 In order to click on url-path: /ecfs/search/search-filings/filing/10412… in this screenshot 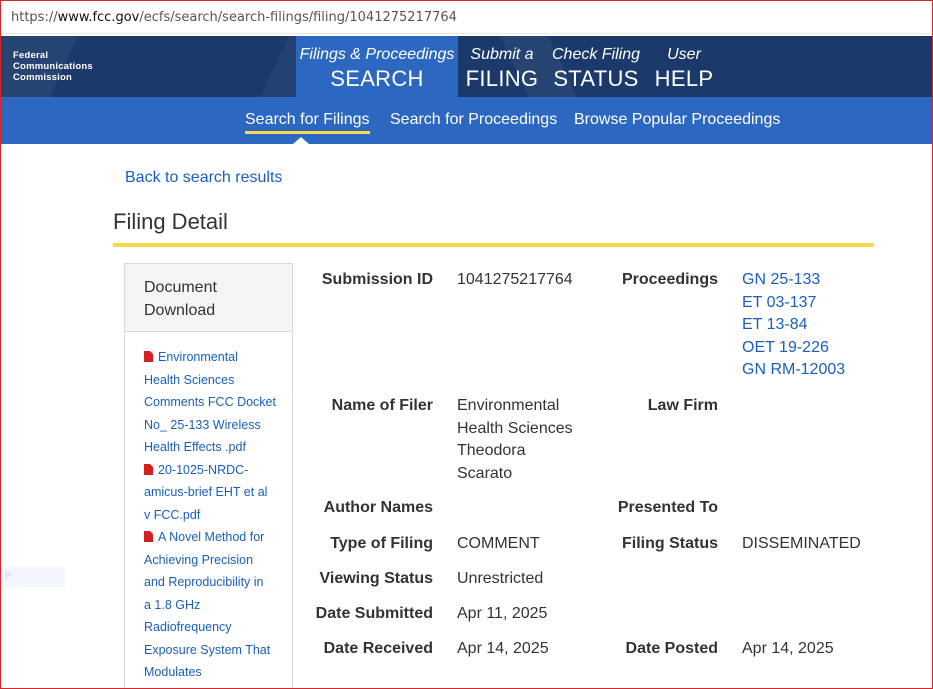, I will do `click(298, 17)`.